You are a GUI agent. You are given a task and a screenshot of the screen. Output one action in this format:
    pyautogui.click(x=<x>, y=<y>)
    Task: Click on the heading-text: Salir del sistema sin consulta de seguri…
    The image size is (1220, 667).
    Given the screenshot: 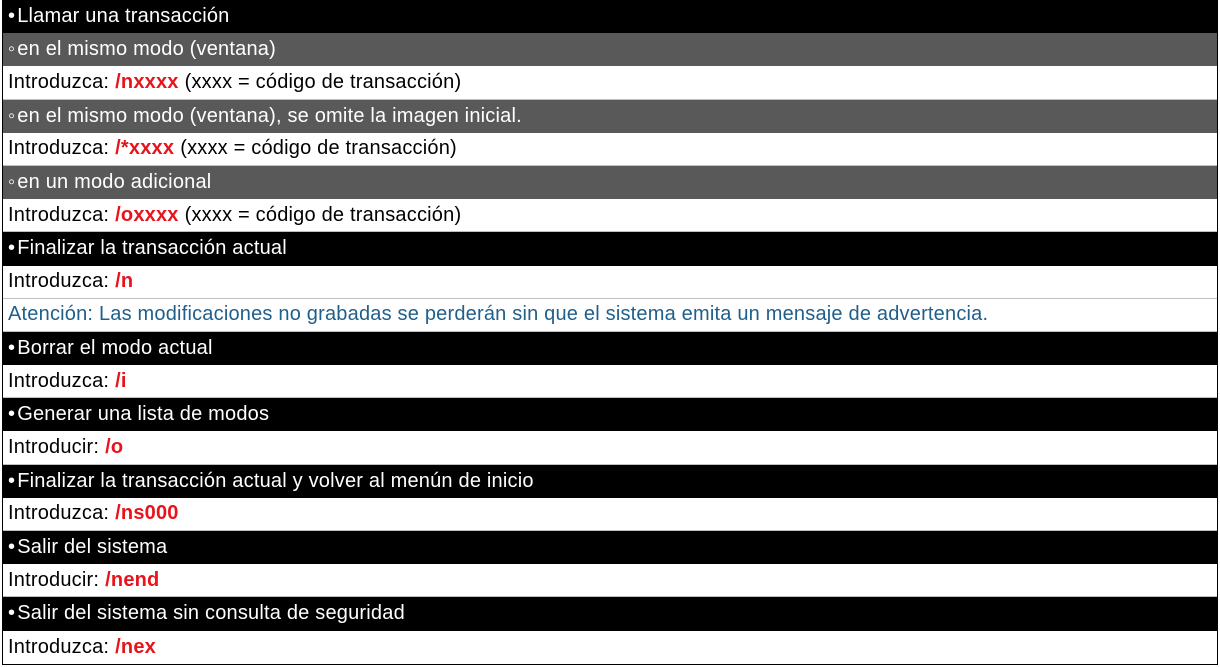 What is the action you would take?
    pyautogui.click(x=211, y=613)
    